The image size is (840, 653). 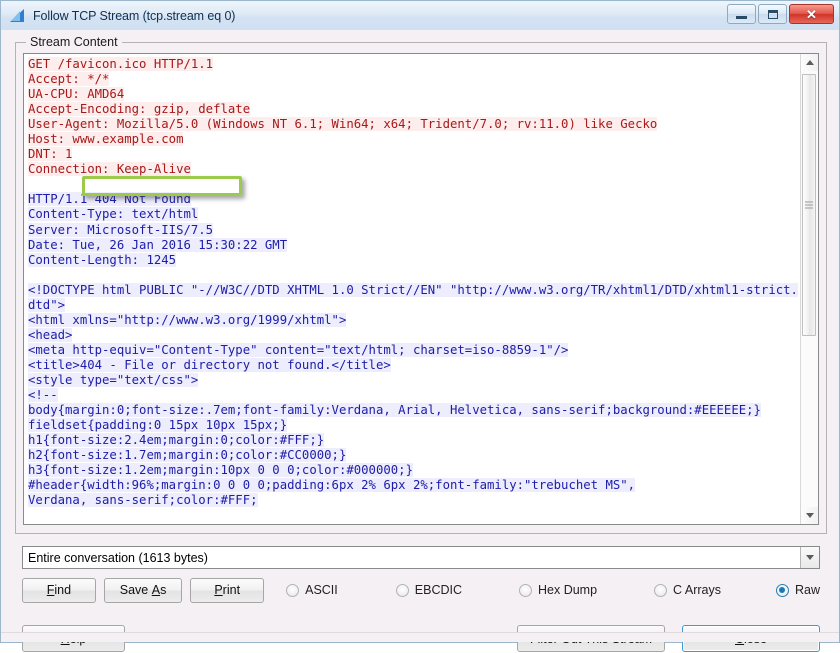 What do you see at coordinates (74, 42) in the screenshot?
I see `stream-content-legend: Stream Content` at bounding box center [74, 42].